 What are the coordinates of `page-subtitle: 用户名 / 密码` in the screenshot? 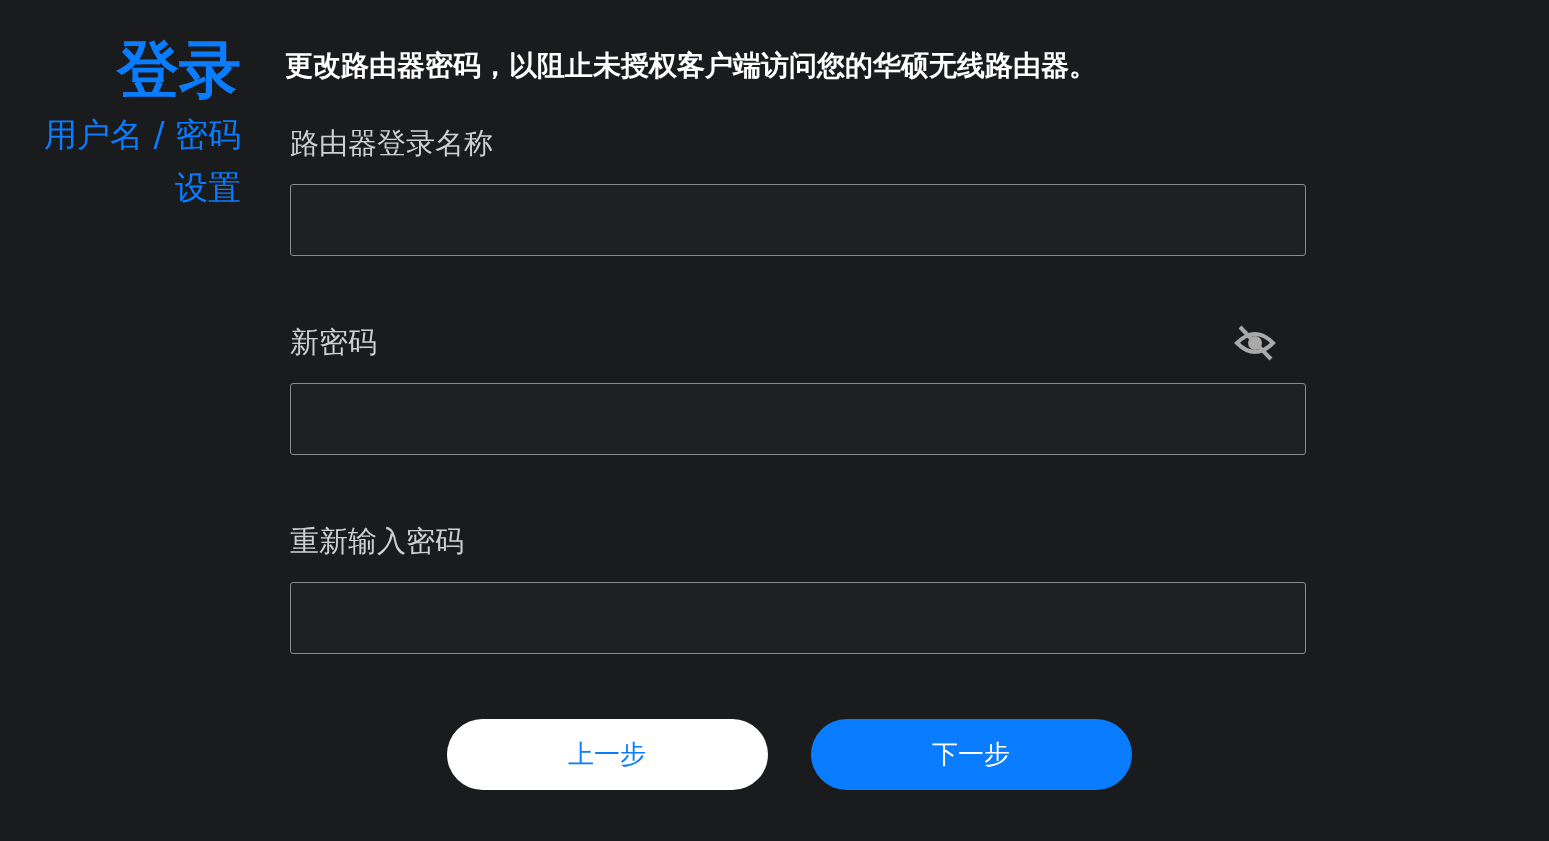 It's located at (142, 135).